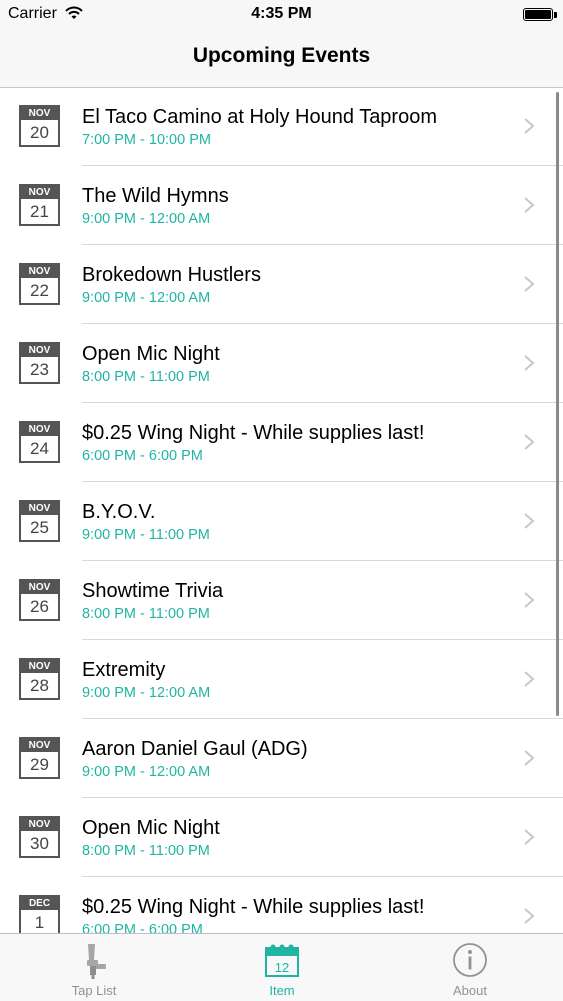  I want to click on event-title: B.Y.O.V., so click(119, 512).